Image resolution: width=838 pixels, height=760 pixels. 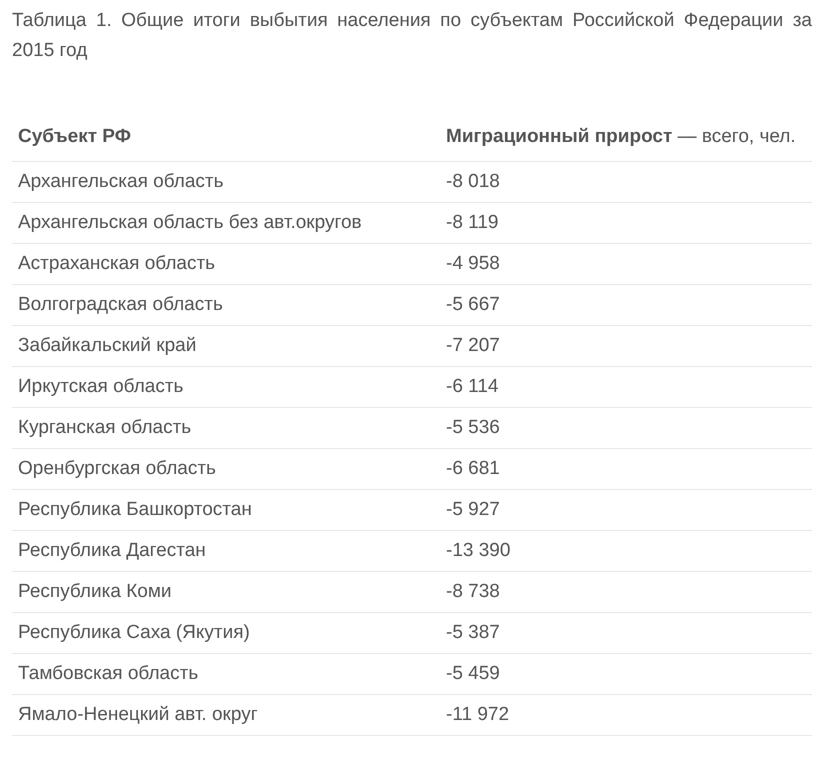 I want to click on table-cell: Республика Дагестан, so click(x=226, y=551).